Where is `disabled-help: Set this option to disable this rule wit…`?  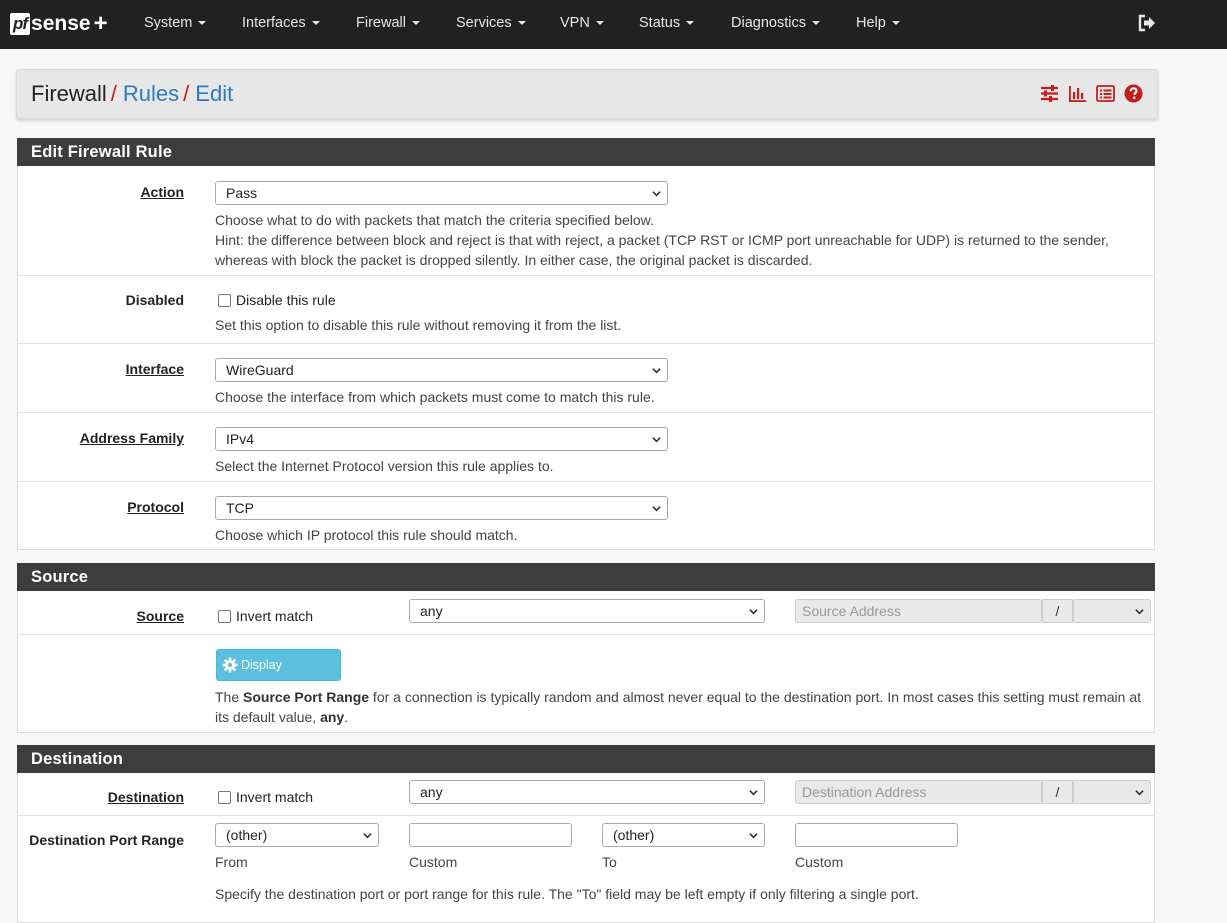 disabled-help: Set this option to disable this rule wit… is located at coordinates (418, 325).